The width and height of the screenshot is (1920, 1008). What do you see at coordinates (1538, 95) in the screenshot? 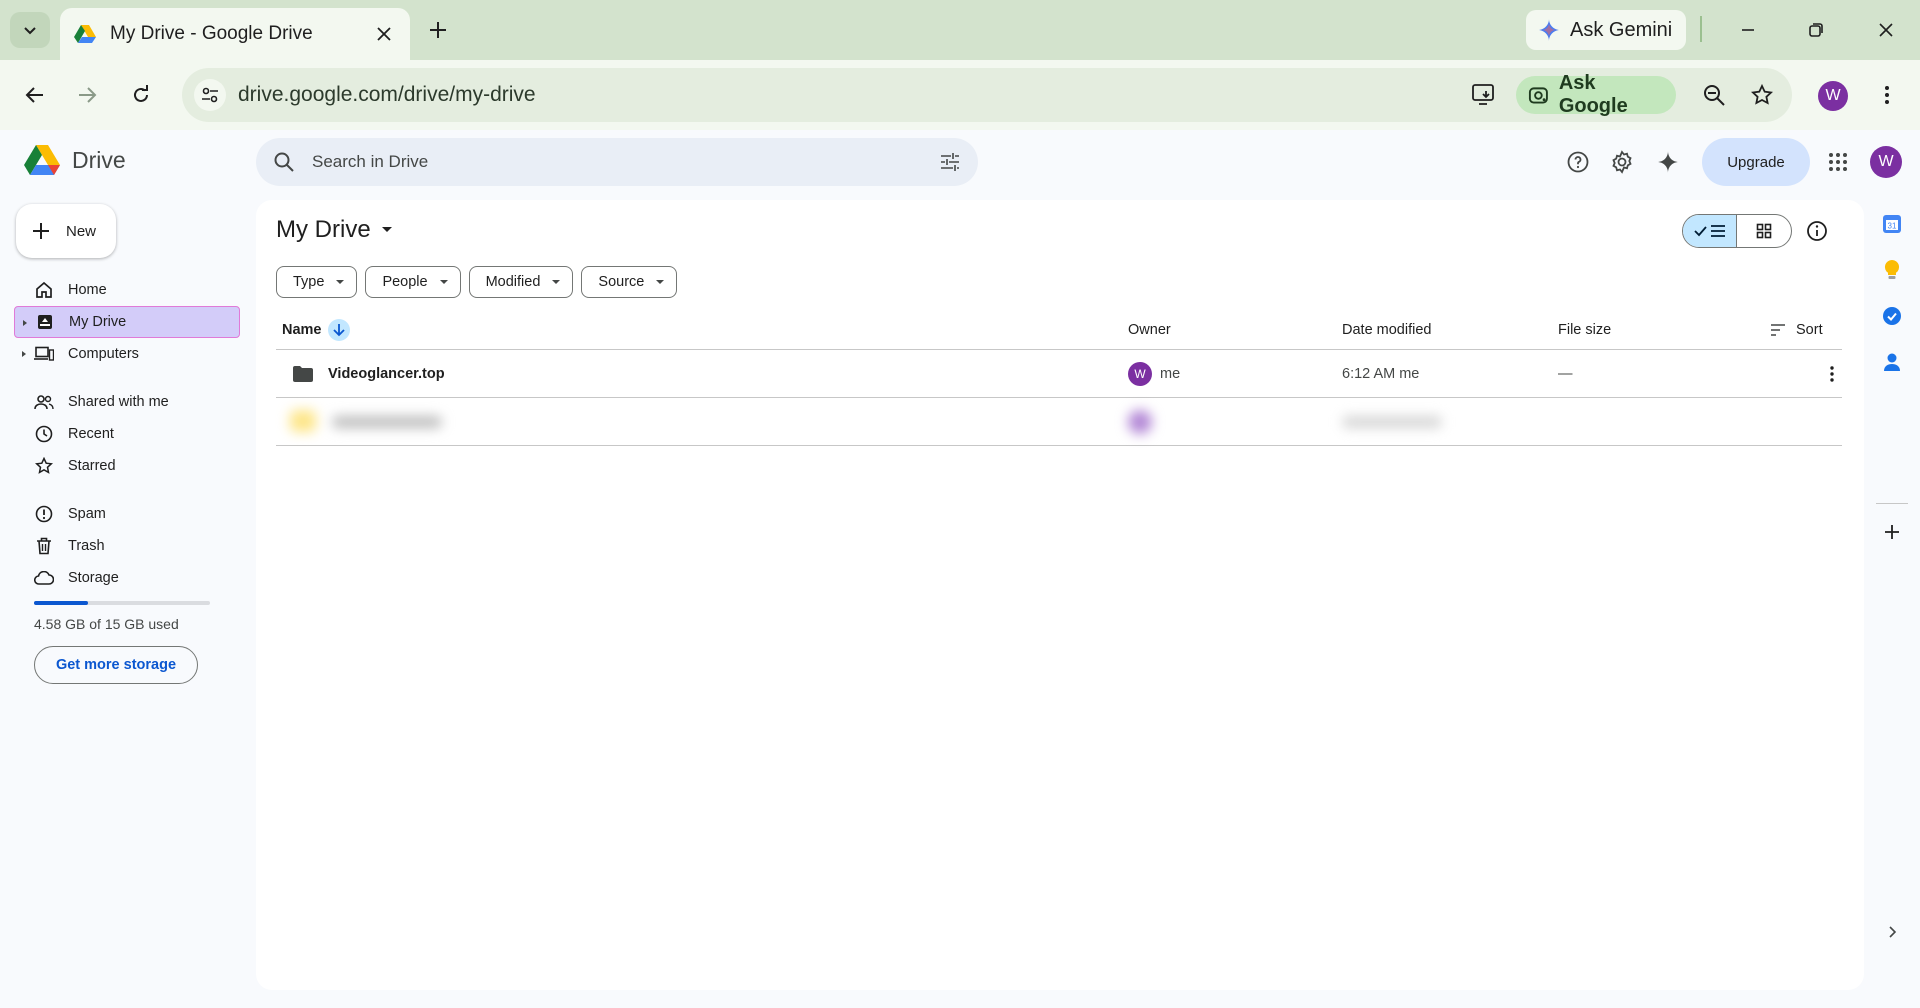
I see `google-lens-icon` at bounding box center [1538, 95].